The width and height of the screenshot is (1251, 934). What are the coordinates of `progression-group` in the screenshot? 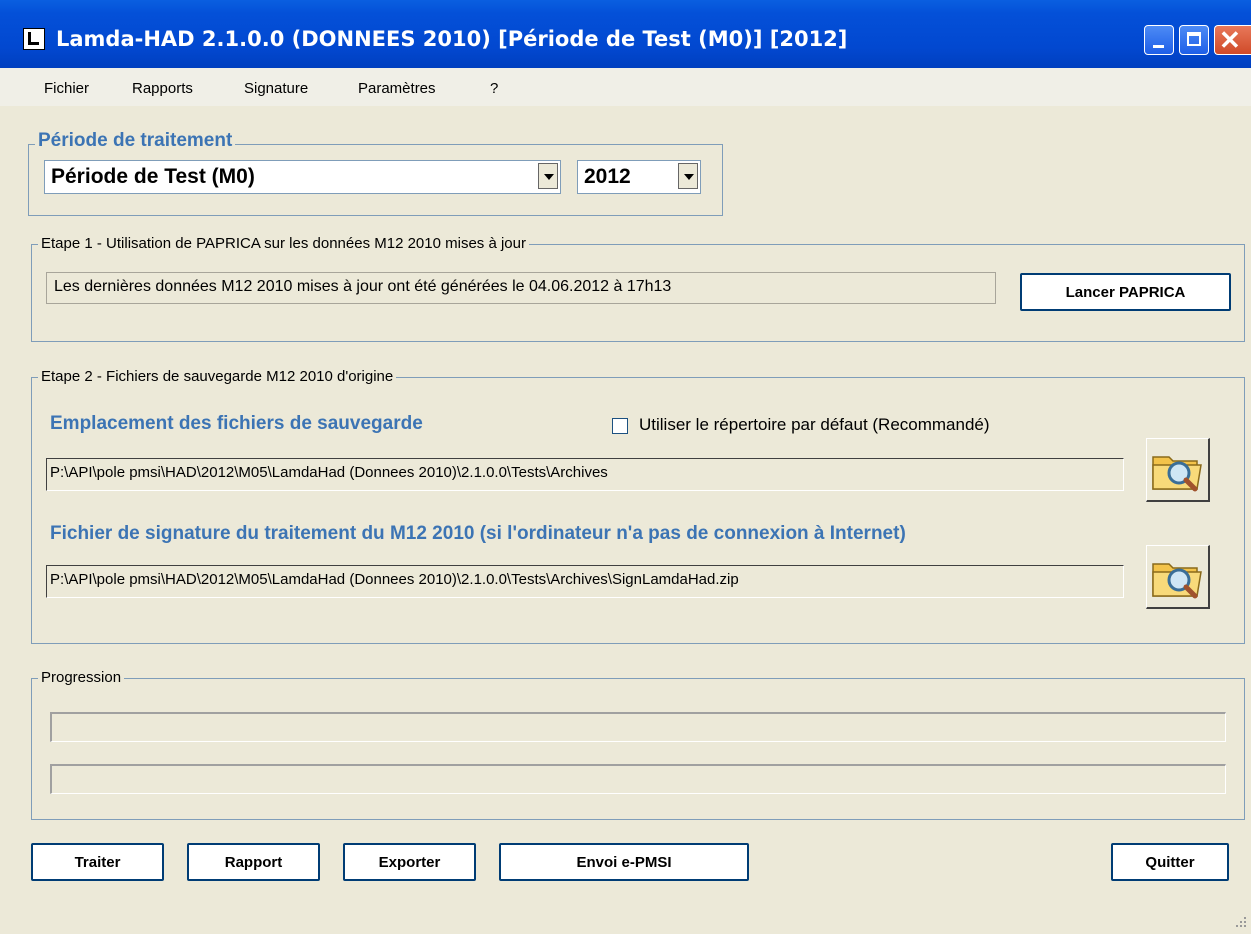 It's located at (638, 749).